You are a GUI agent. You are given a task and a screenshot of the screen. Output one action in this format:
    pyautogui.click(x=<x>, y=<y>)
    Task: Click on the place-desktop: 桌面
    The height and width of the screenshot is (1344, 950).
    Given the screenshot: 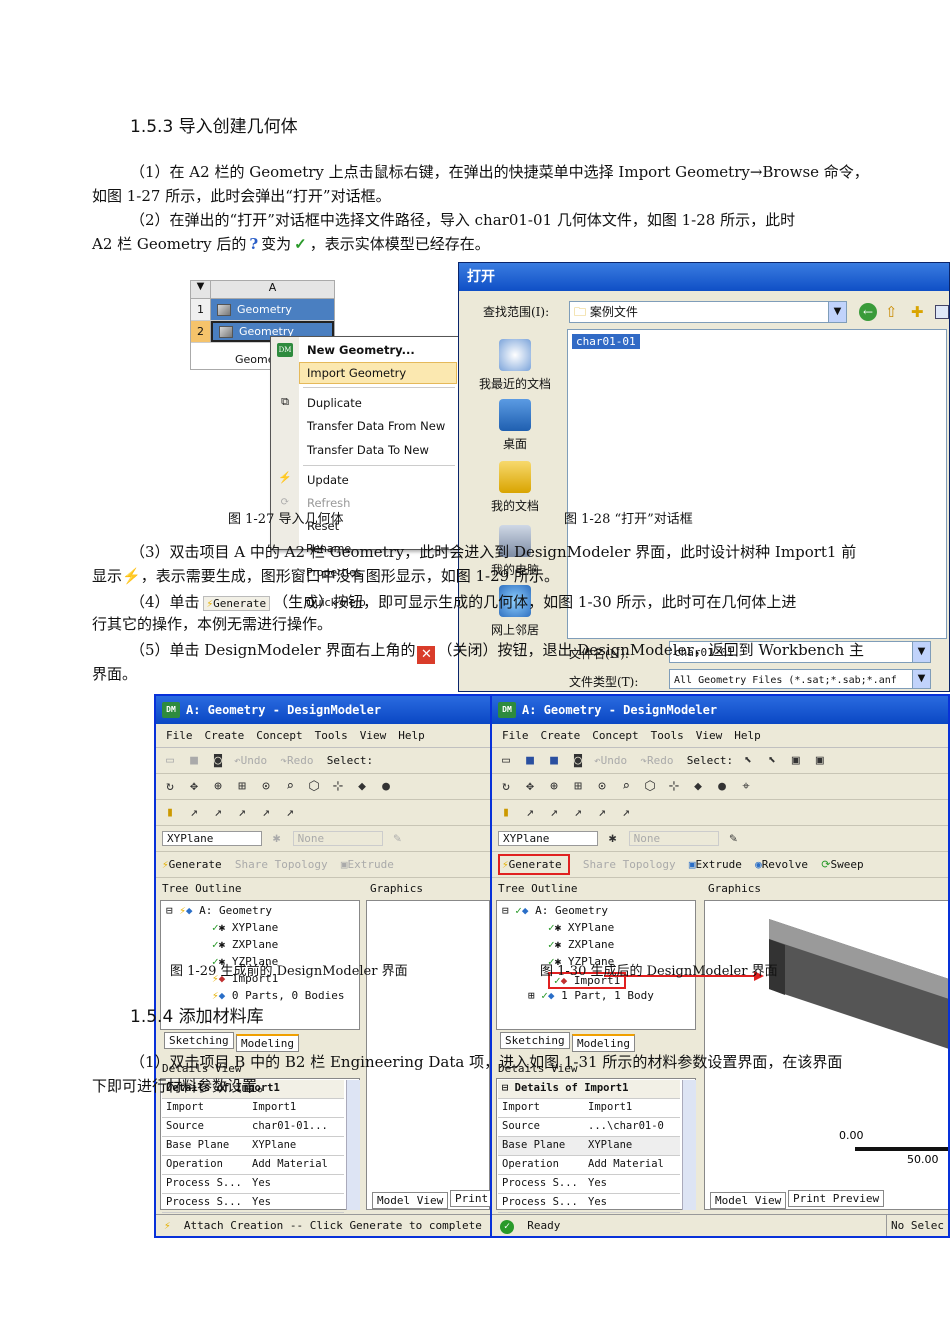 What is the action you would take?
    pyautogui.click(x=515, y=425)
    